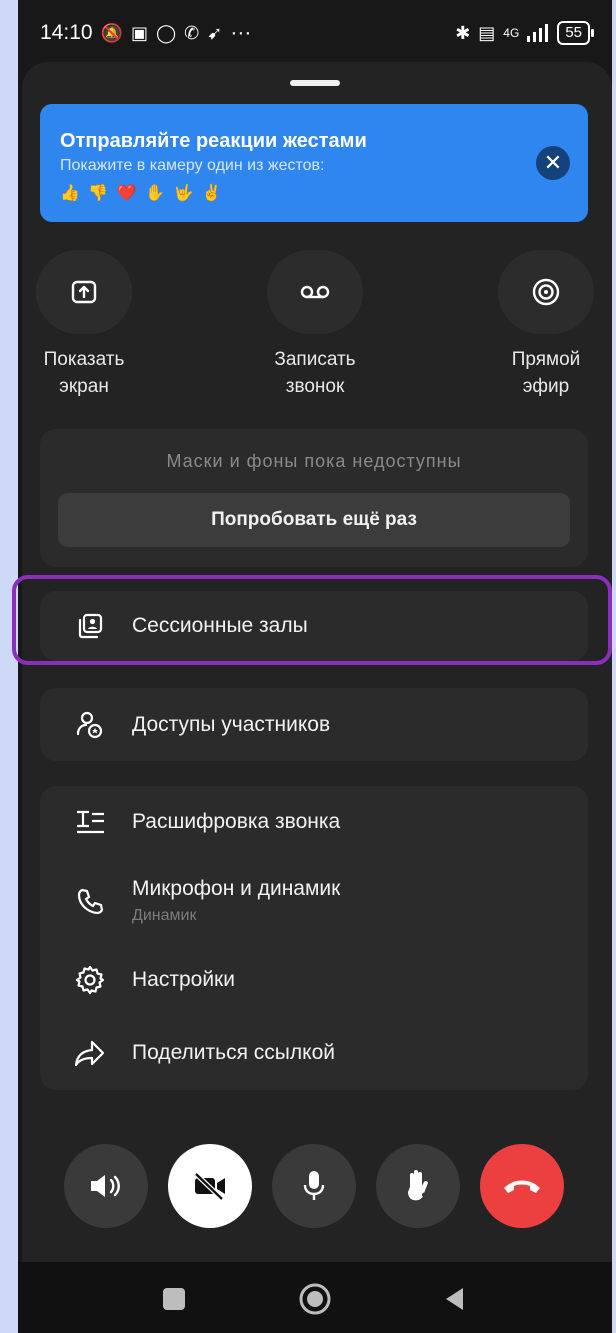 The image size is (616, 1333). What do you see at coordinates (233, 1052) in the screenshot?
I see `share-link-label: Поделиться ссылкой` at bounding box center [233, 1052].